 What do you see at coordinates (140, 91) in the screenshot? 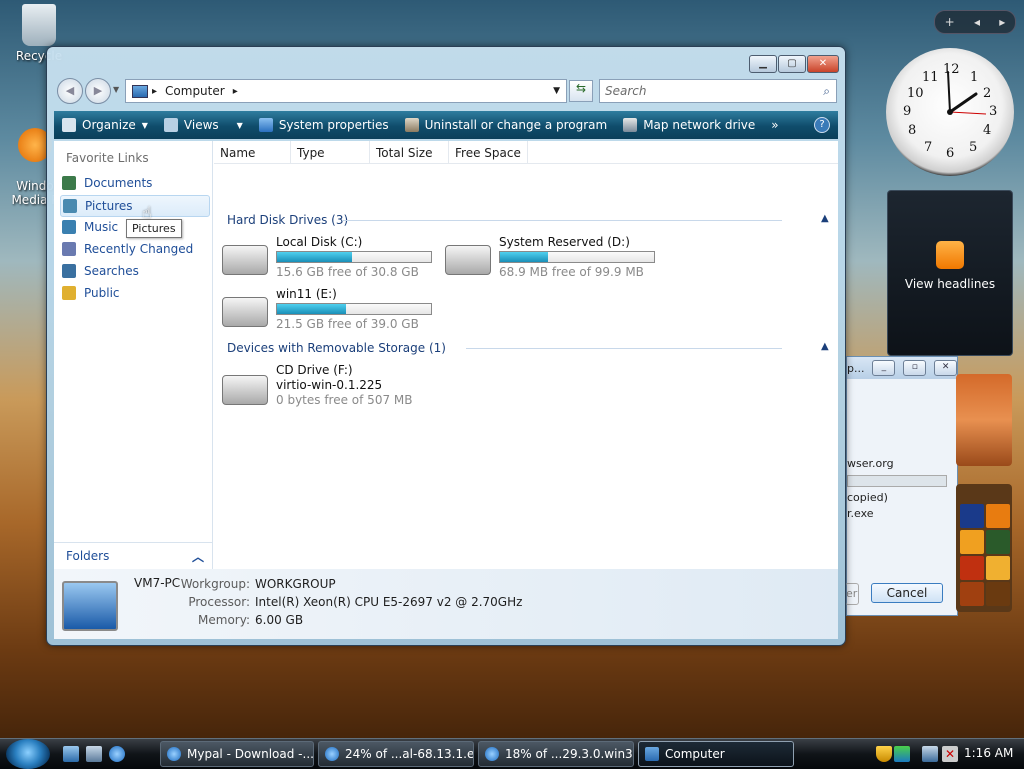
I see `computer-icon` at bounding box center [140, 91].